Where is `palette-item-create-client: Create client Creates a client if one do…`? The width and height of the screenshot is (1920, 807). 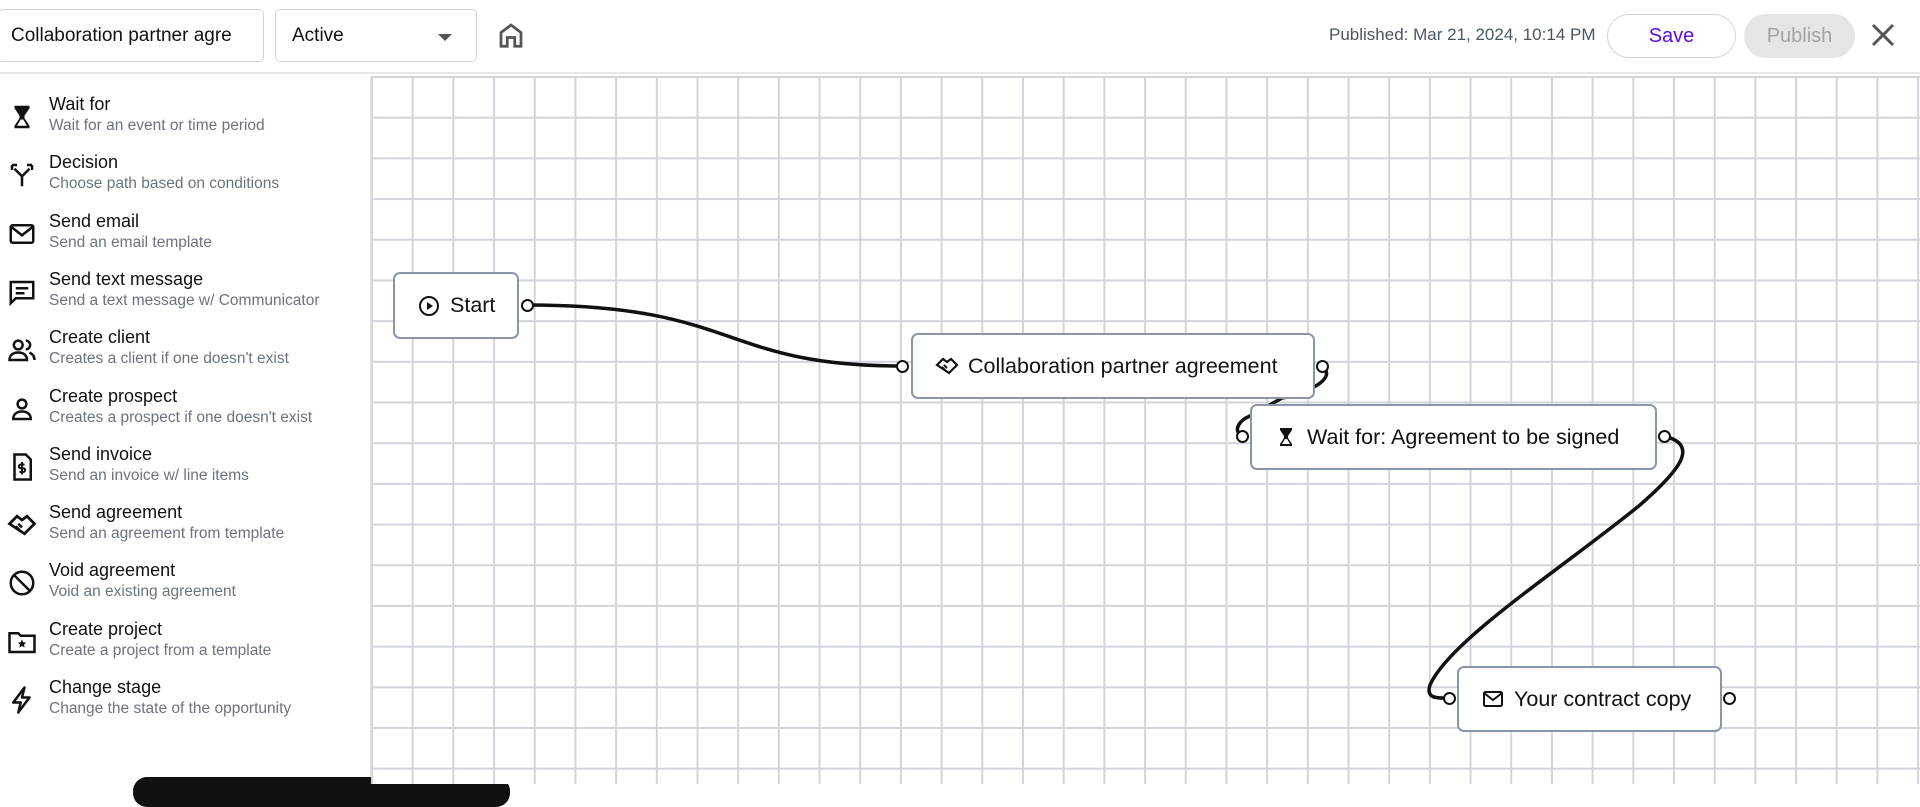
palette-item-create-client: Create client Creates a client if one do… is located at coordinates (185, 355).